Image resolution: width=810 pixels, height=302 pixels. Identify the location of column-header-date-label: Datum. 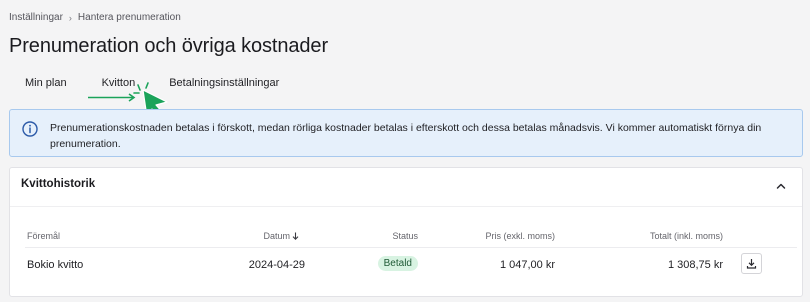
(276, 236).